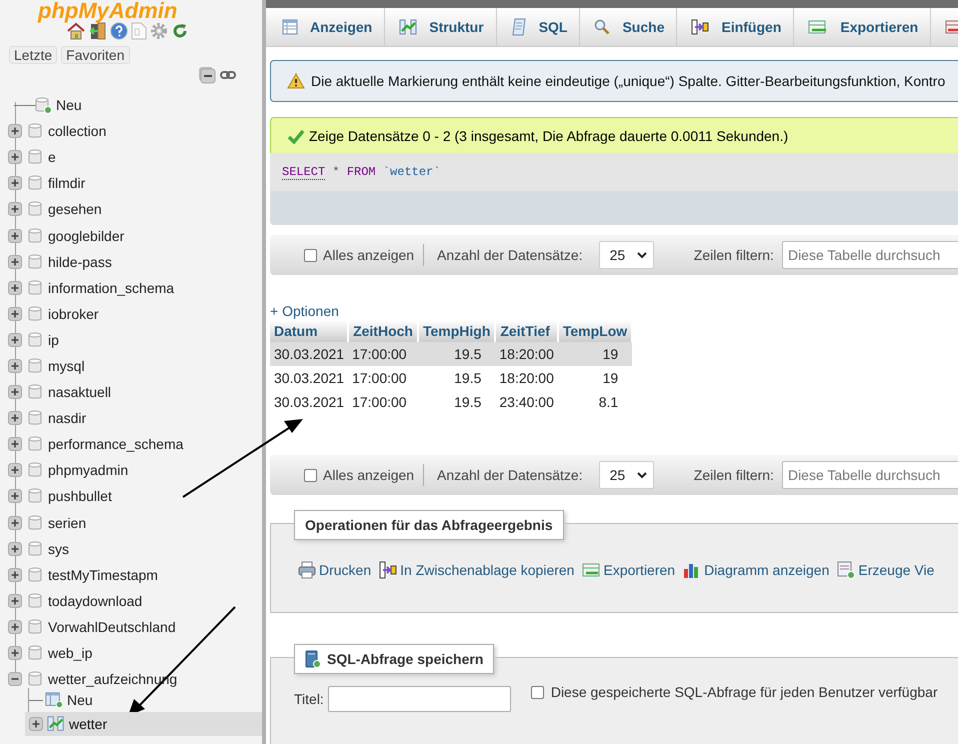  I want to click on tree-item: googlebilder, so click(135, 235).